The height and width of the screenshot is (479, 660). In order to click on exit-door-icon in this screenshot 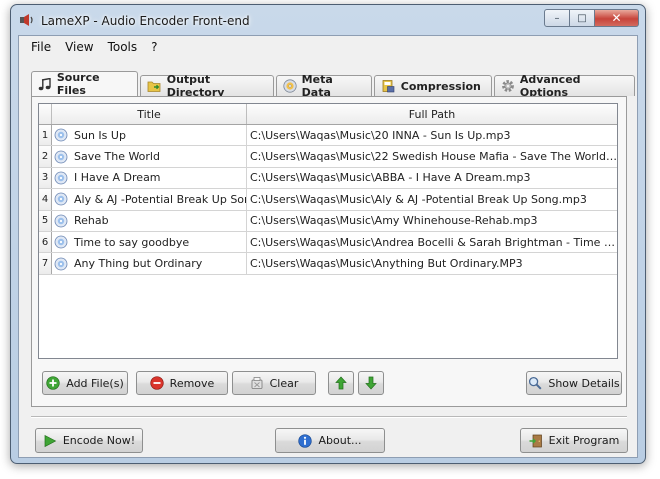, I will do `click(535, 440)`.